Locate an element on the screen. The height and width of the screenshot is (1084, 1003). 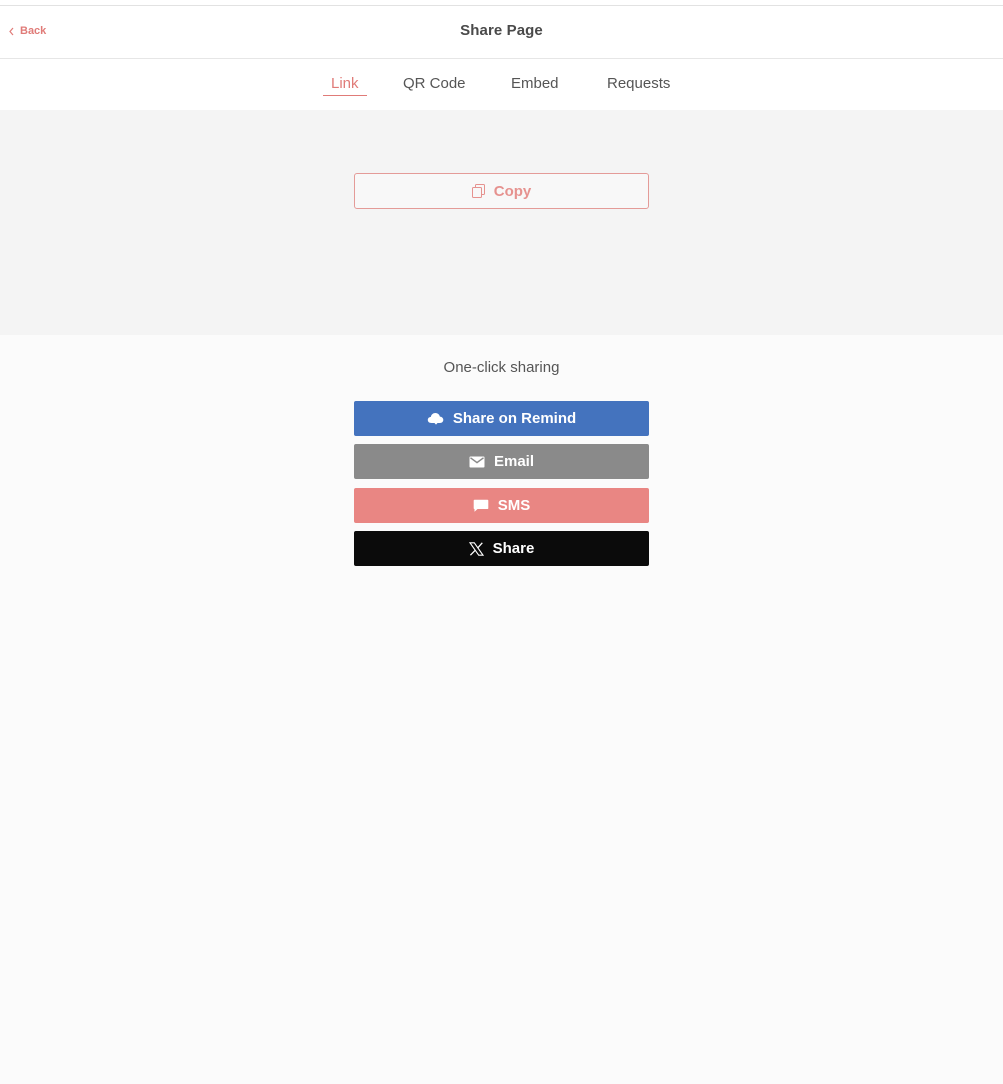
share-on-remind-button: Share on Remind is located at coordinates (501, 418).